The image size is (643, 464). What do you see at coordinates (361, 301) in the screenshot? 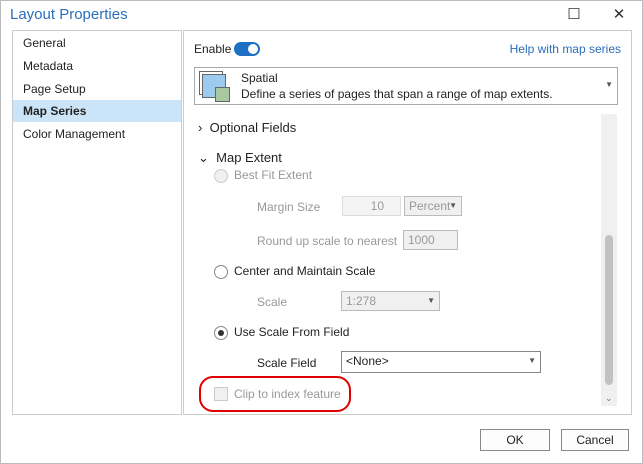
I see `scale-value: 1:278` at bounding box center [361, 301].